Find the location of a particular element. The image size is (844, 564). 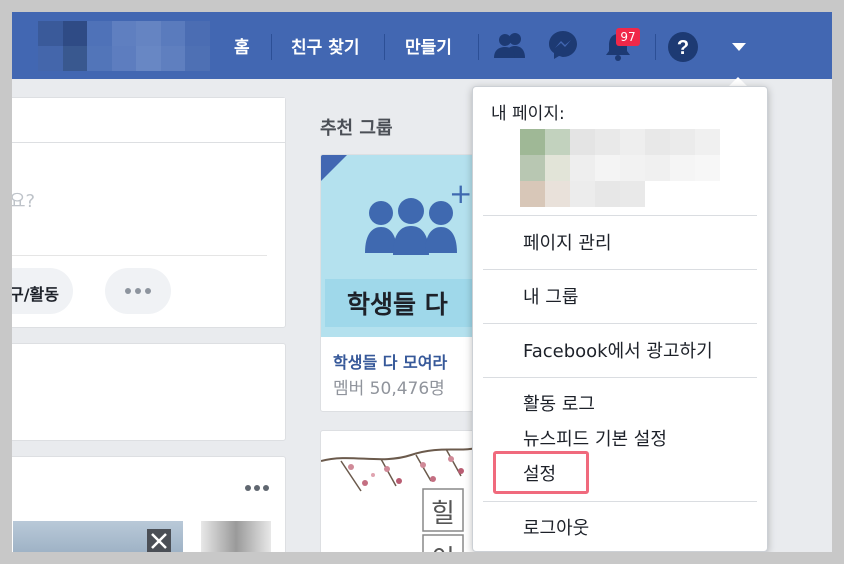

menu-item-manage-pages: 페이지 관리 is located at coordinates (567, 242).